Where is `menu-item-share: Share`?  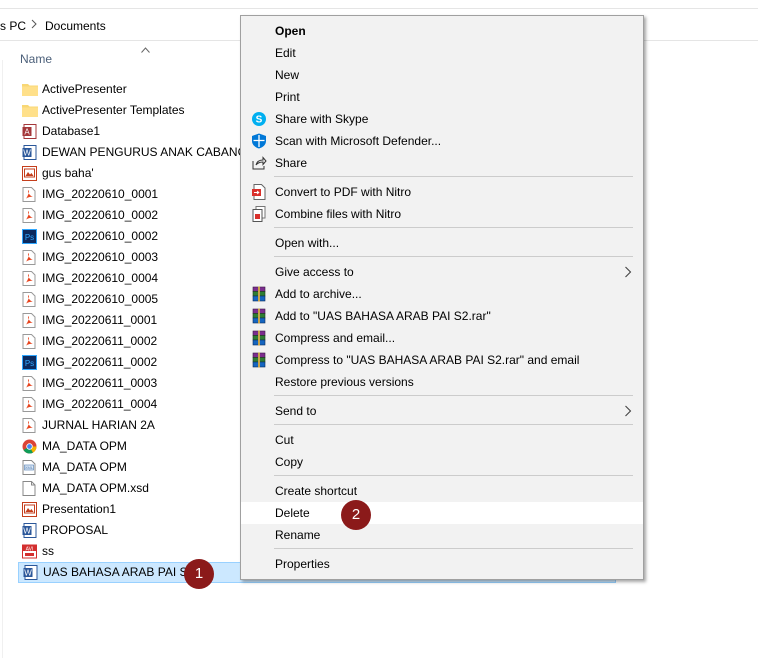
menu-item-share: Share is located at coordinates (442, 163).